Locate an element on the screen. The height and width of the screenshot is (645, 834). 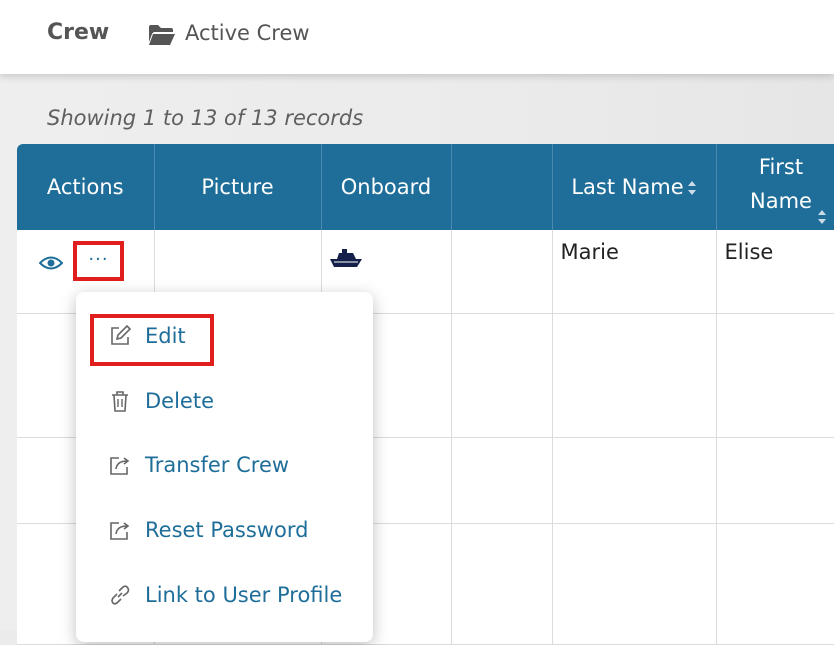
menu-item-link-user-profile: Link to User Profile is located at coordinates (225, 595).